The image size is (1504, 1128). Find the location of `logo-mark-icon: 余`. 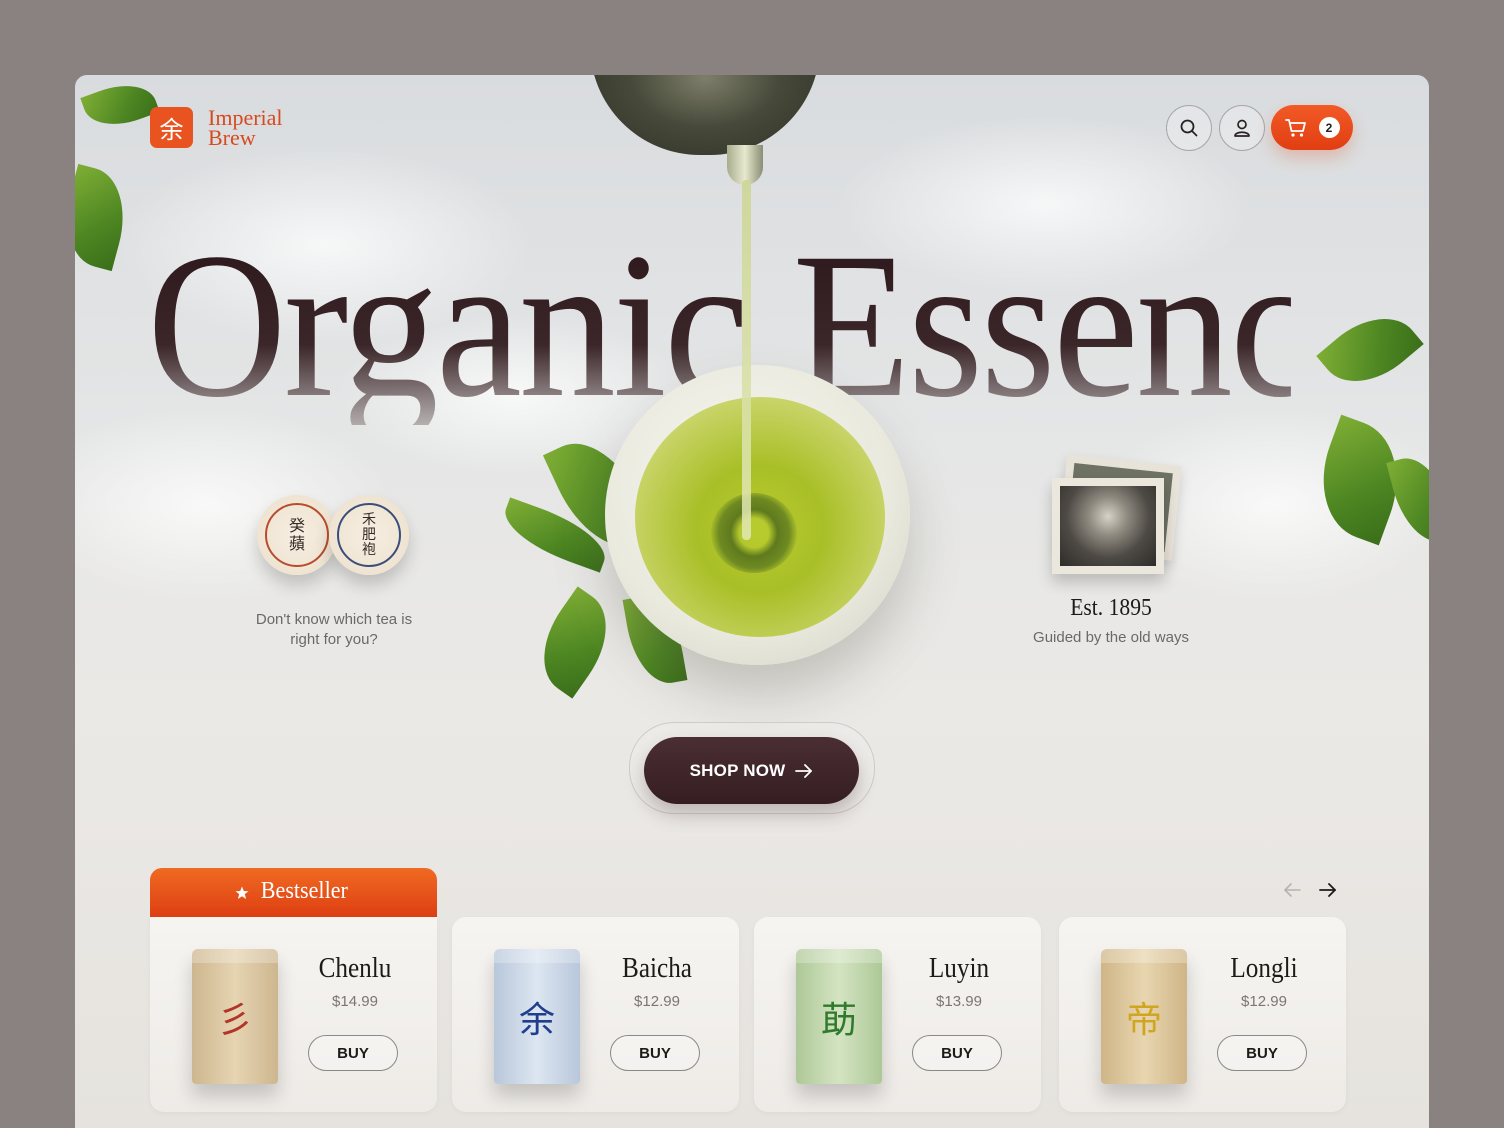

logo-mark-icon: 余 is located at coordinates (171, 127).